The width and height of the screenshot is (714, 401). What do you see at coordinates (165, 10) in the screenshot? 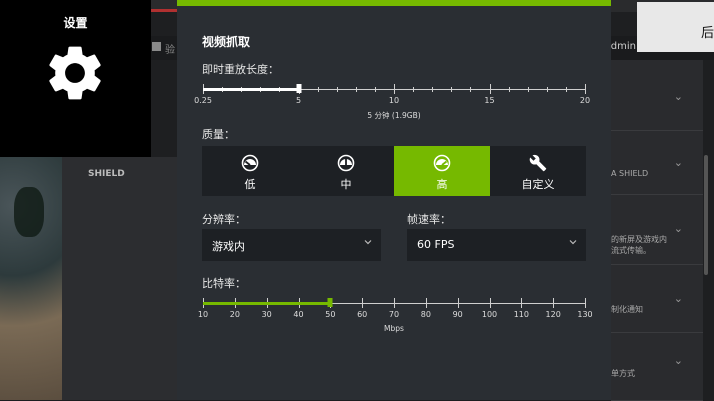
I see `background-red-line` at bounding box center [165, 10].